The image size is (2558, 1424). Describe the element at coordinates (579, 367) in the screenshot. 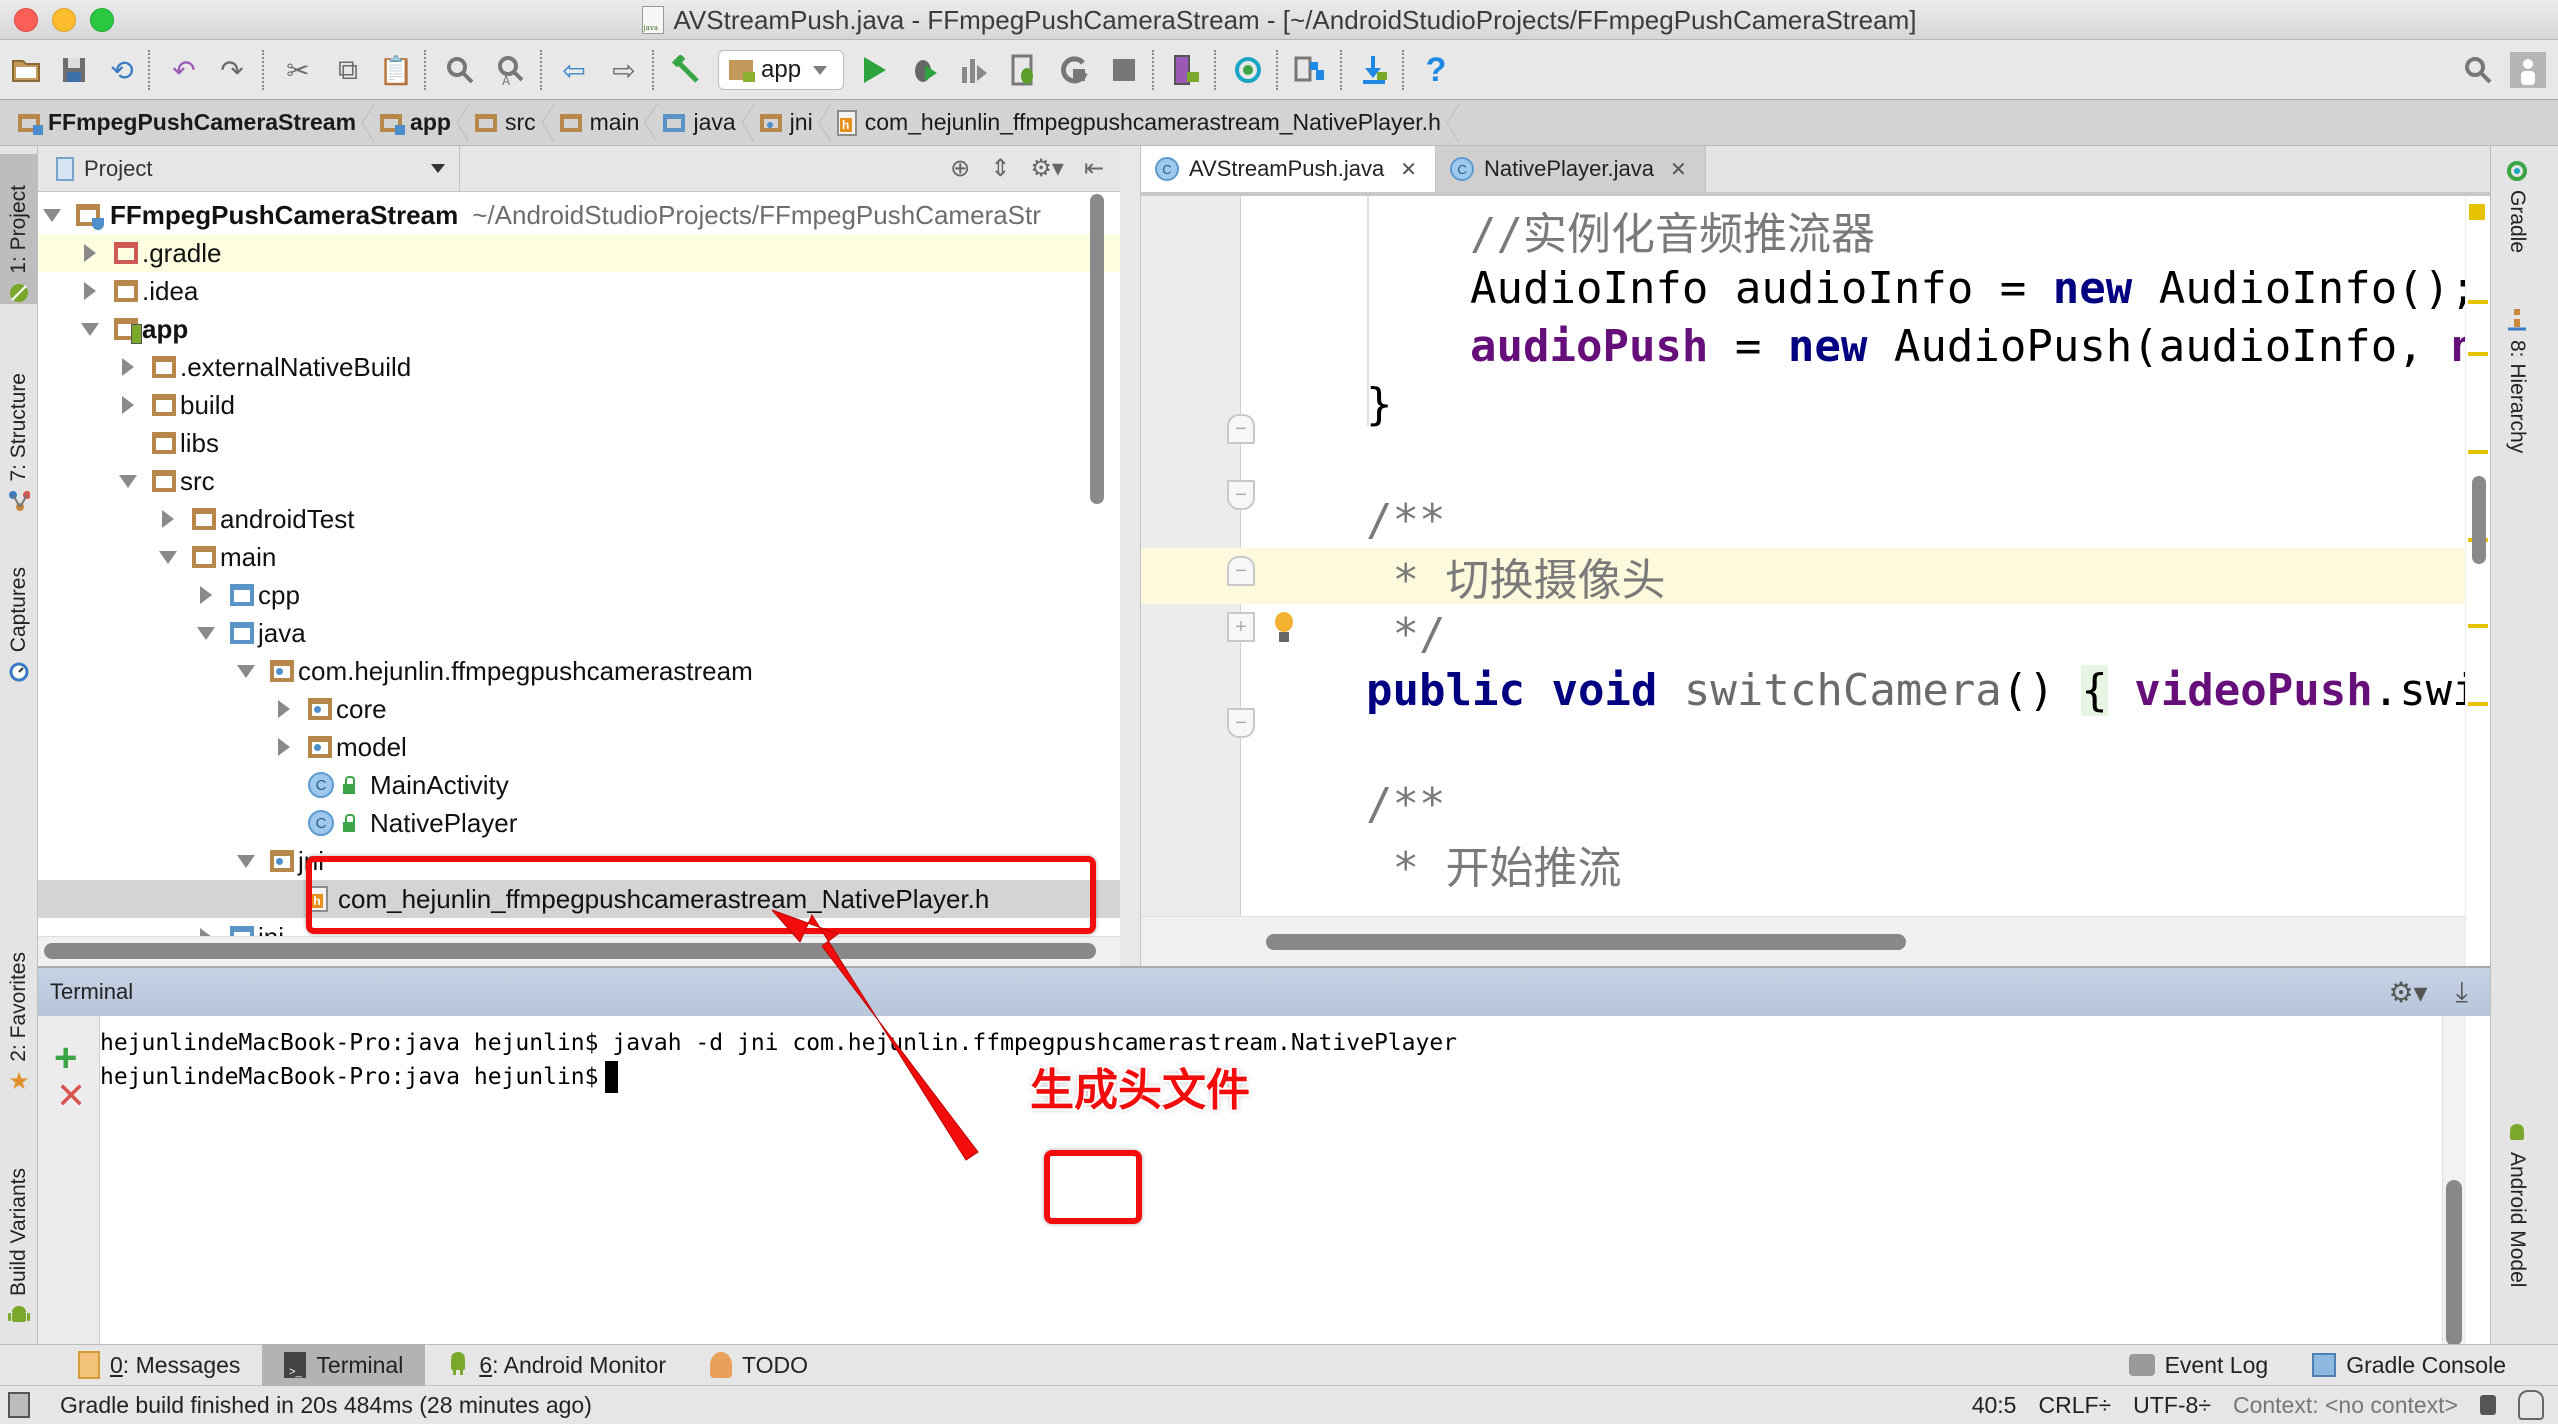

I see `tree-item-external-native-build: .externalNativeBuild` at that location.